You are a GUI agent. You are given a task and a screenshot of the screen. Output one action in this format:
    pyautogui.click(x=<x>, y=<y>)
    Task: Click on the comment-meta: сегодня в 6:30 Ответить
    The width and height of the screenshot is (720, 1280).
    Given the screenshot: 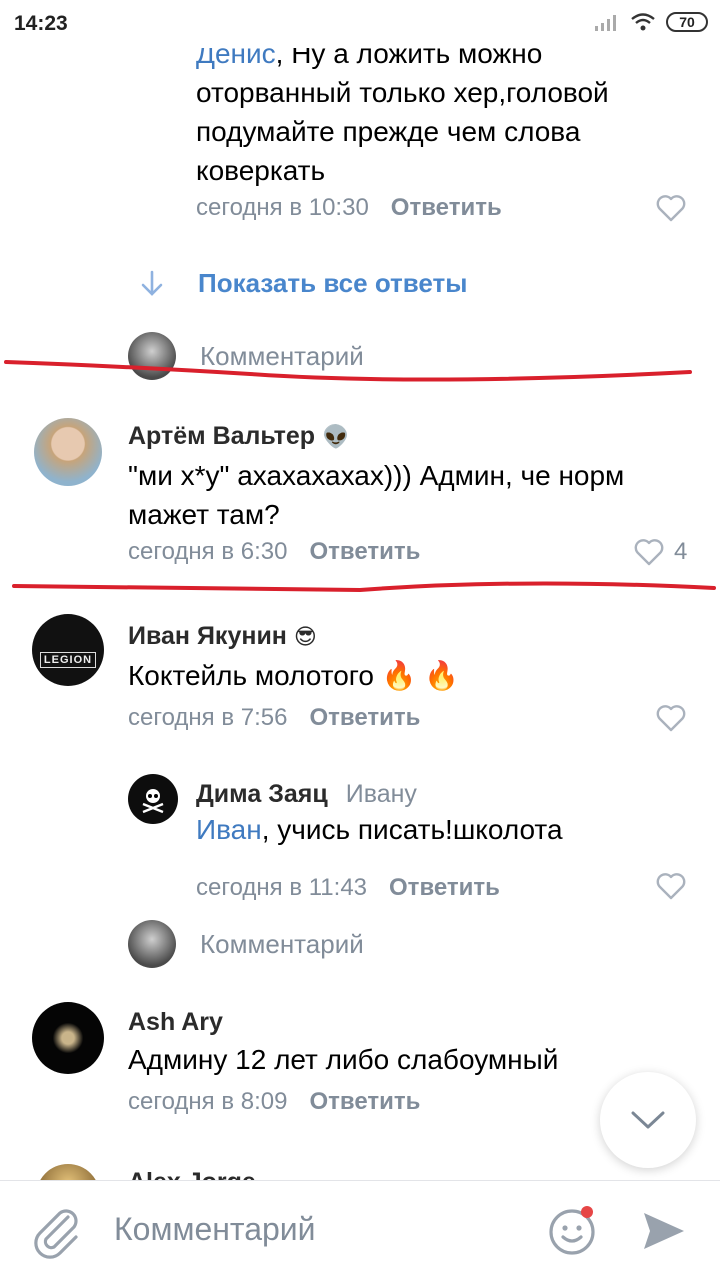 What is the action you would take?
    pyautogui.click(x=274, y=552)
    